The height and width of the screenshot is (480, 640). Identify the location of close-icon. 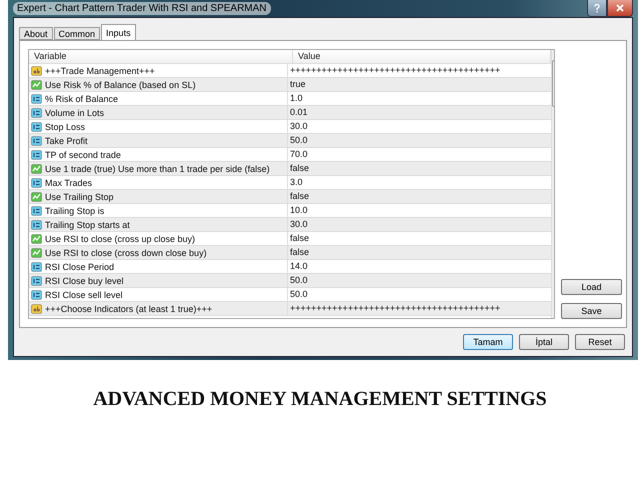
(620, 8).